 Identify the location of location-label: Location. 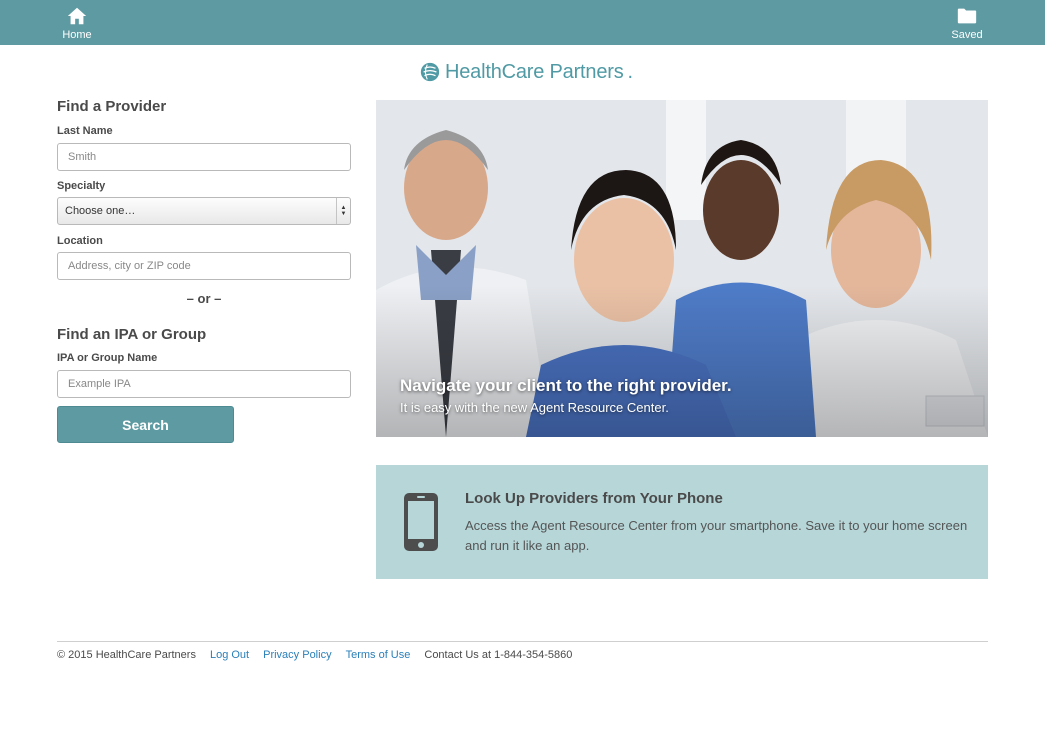
(80, 241).